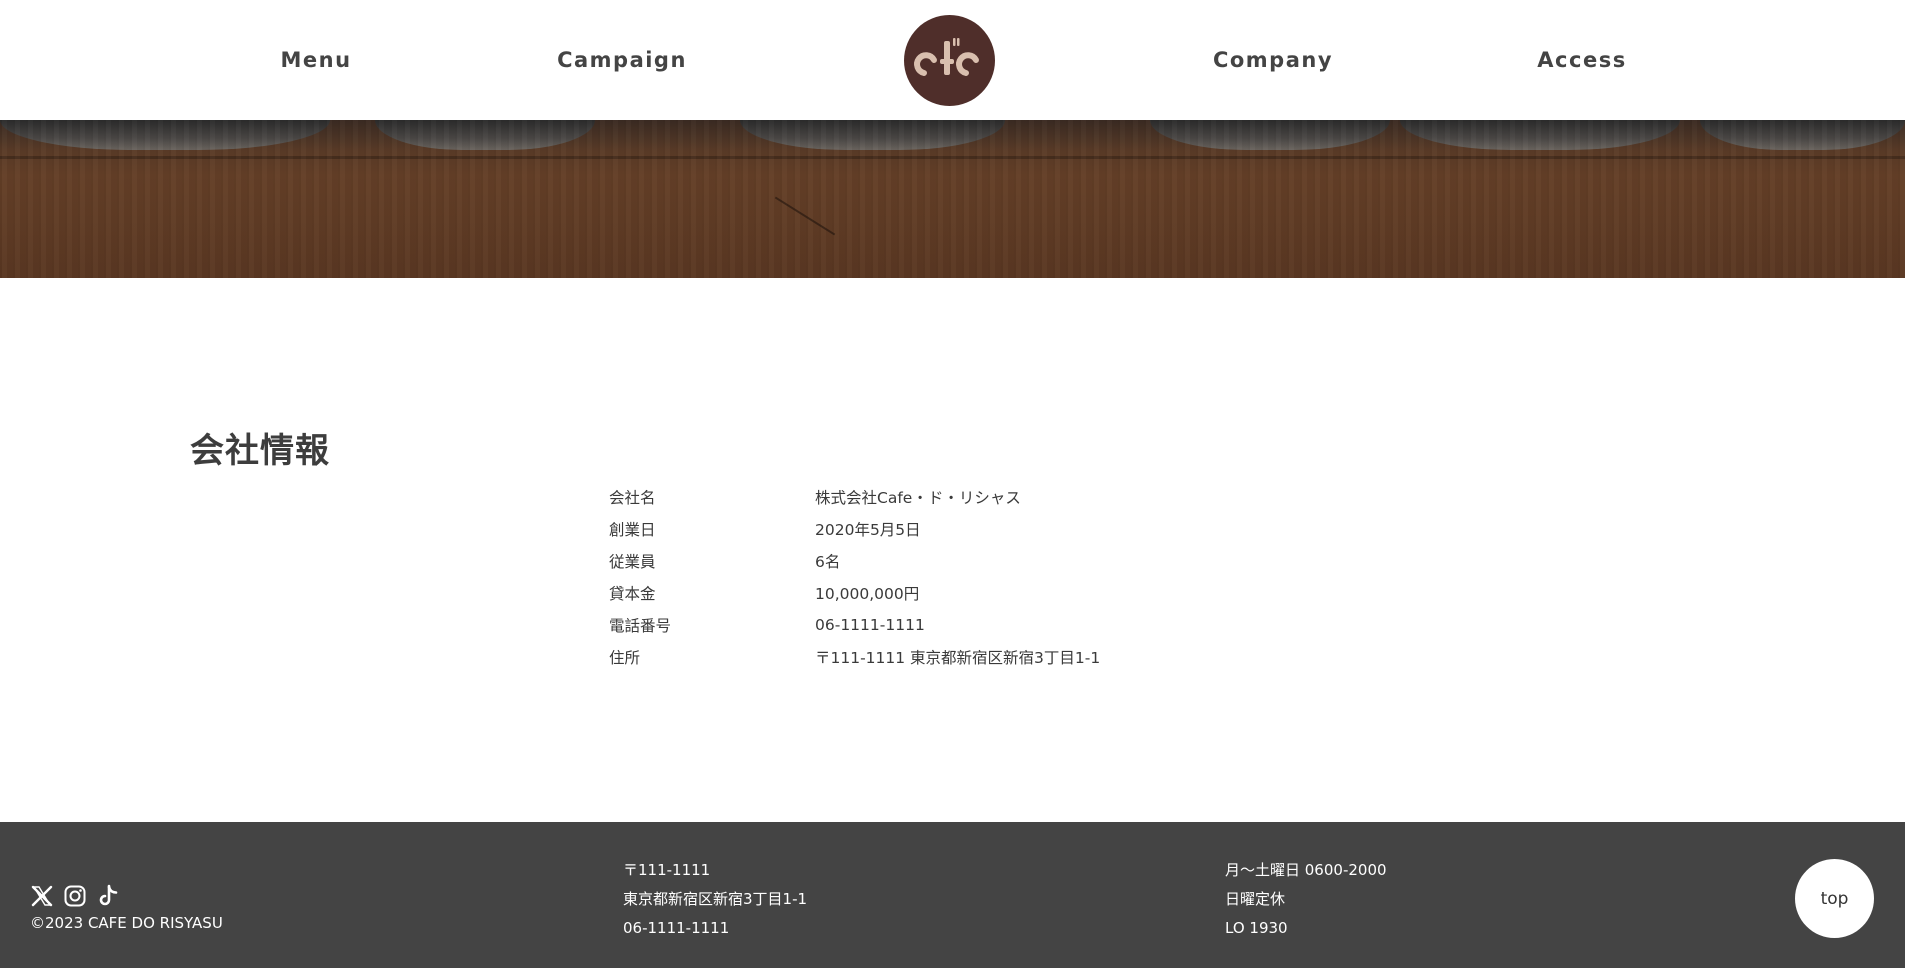  Describe the element at coordinates (1581, 60) in the screenshot. I see `nav-access-link: Access` at that location.